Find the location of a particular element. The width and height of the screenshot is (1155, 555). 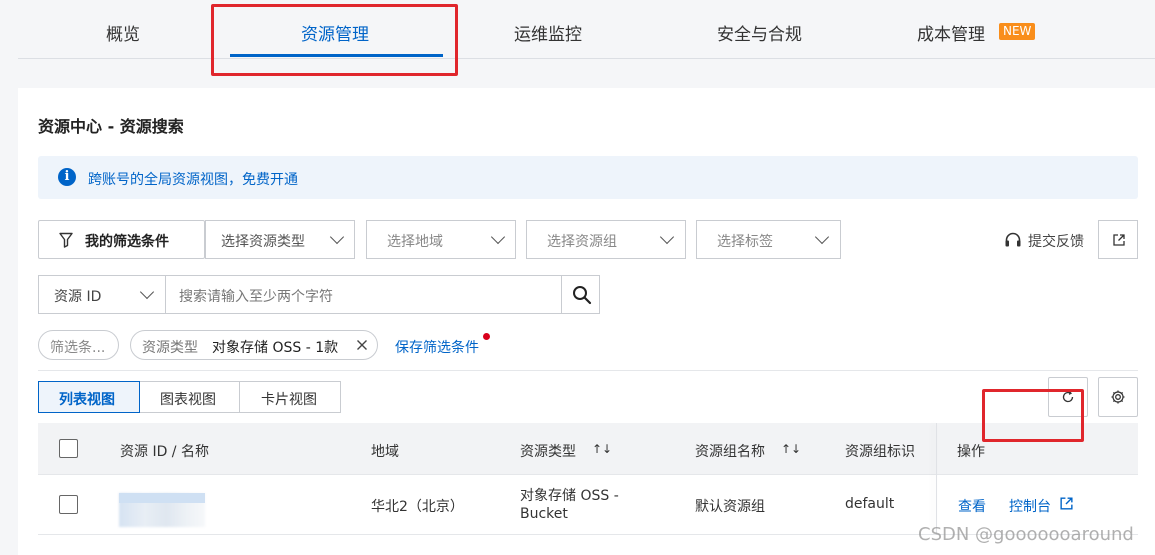

row-checkbox is located at coordinates (68, 504).